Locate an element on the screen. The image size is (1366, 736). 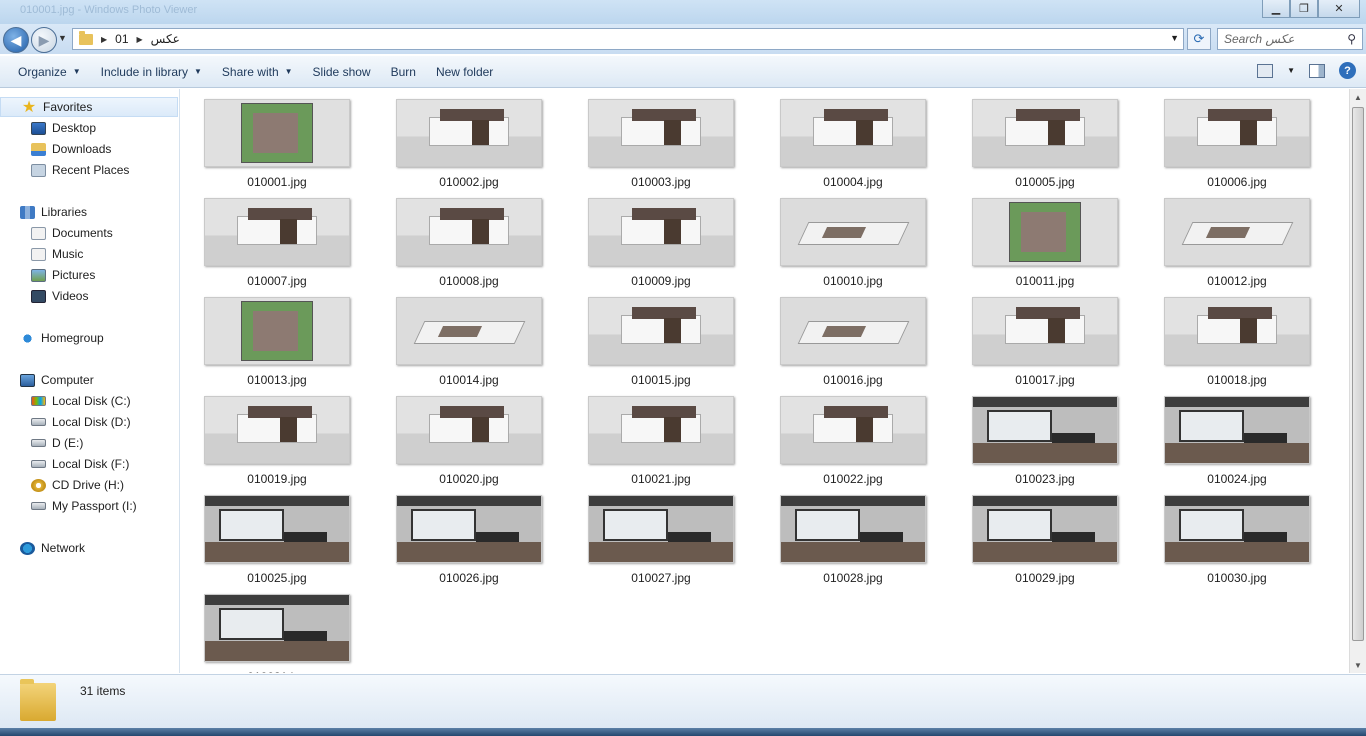
refresh-button: ⟳ is located at coordinates (1199, 39).